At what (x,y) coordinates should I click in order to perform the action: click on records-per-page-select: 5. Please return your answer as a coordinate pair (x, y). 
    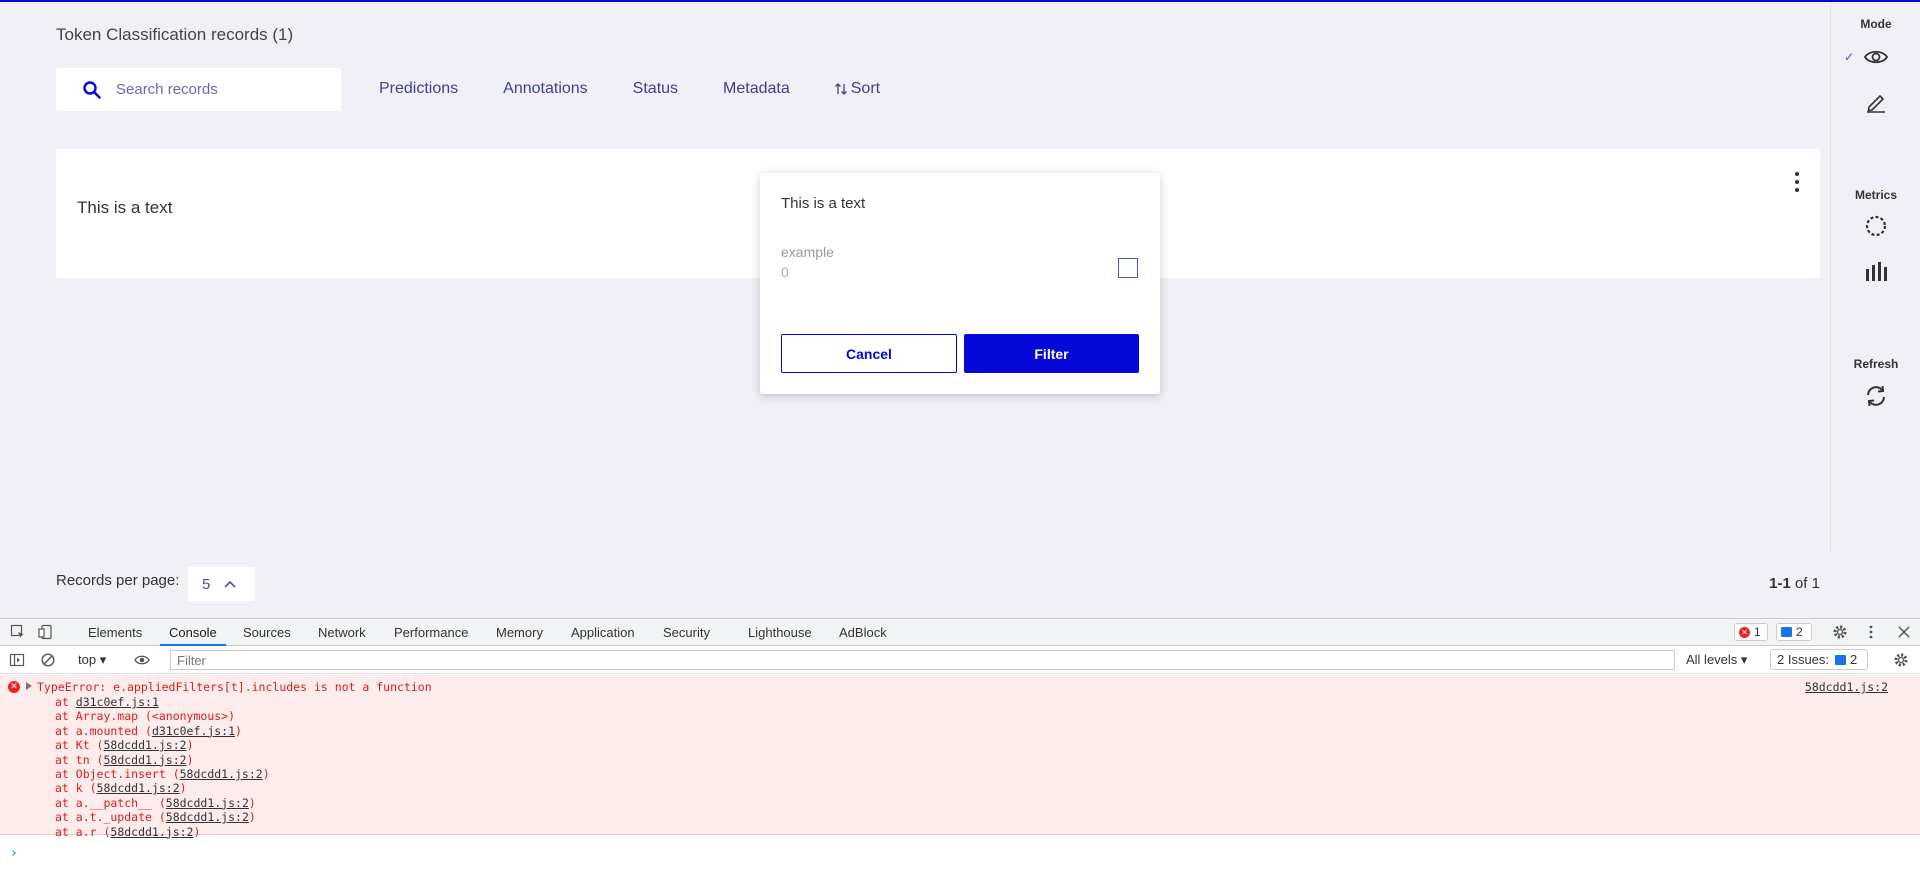
    Looking at the image, I should click on (221, 584).